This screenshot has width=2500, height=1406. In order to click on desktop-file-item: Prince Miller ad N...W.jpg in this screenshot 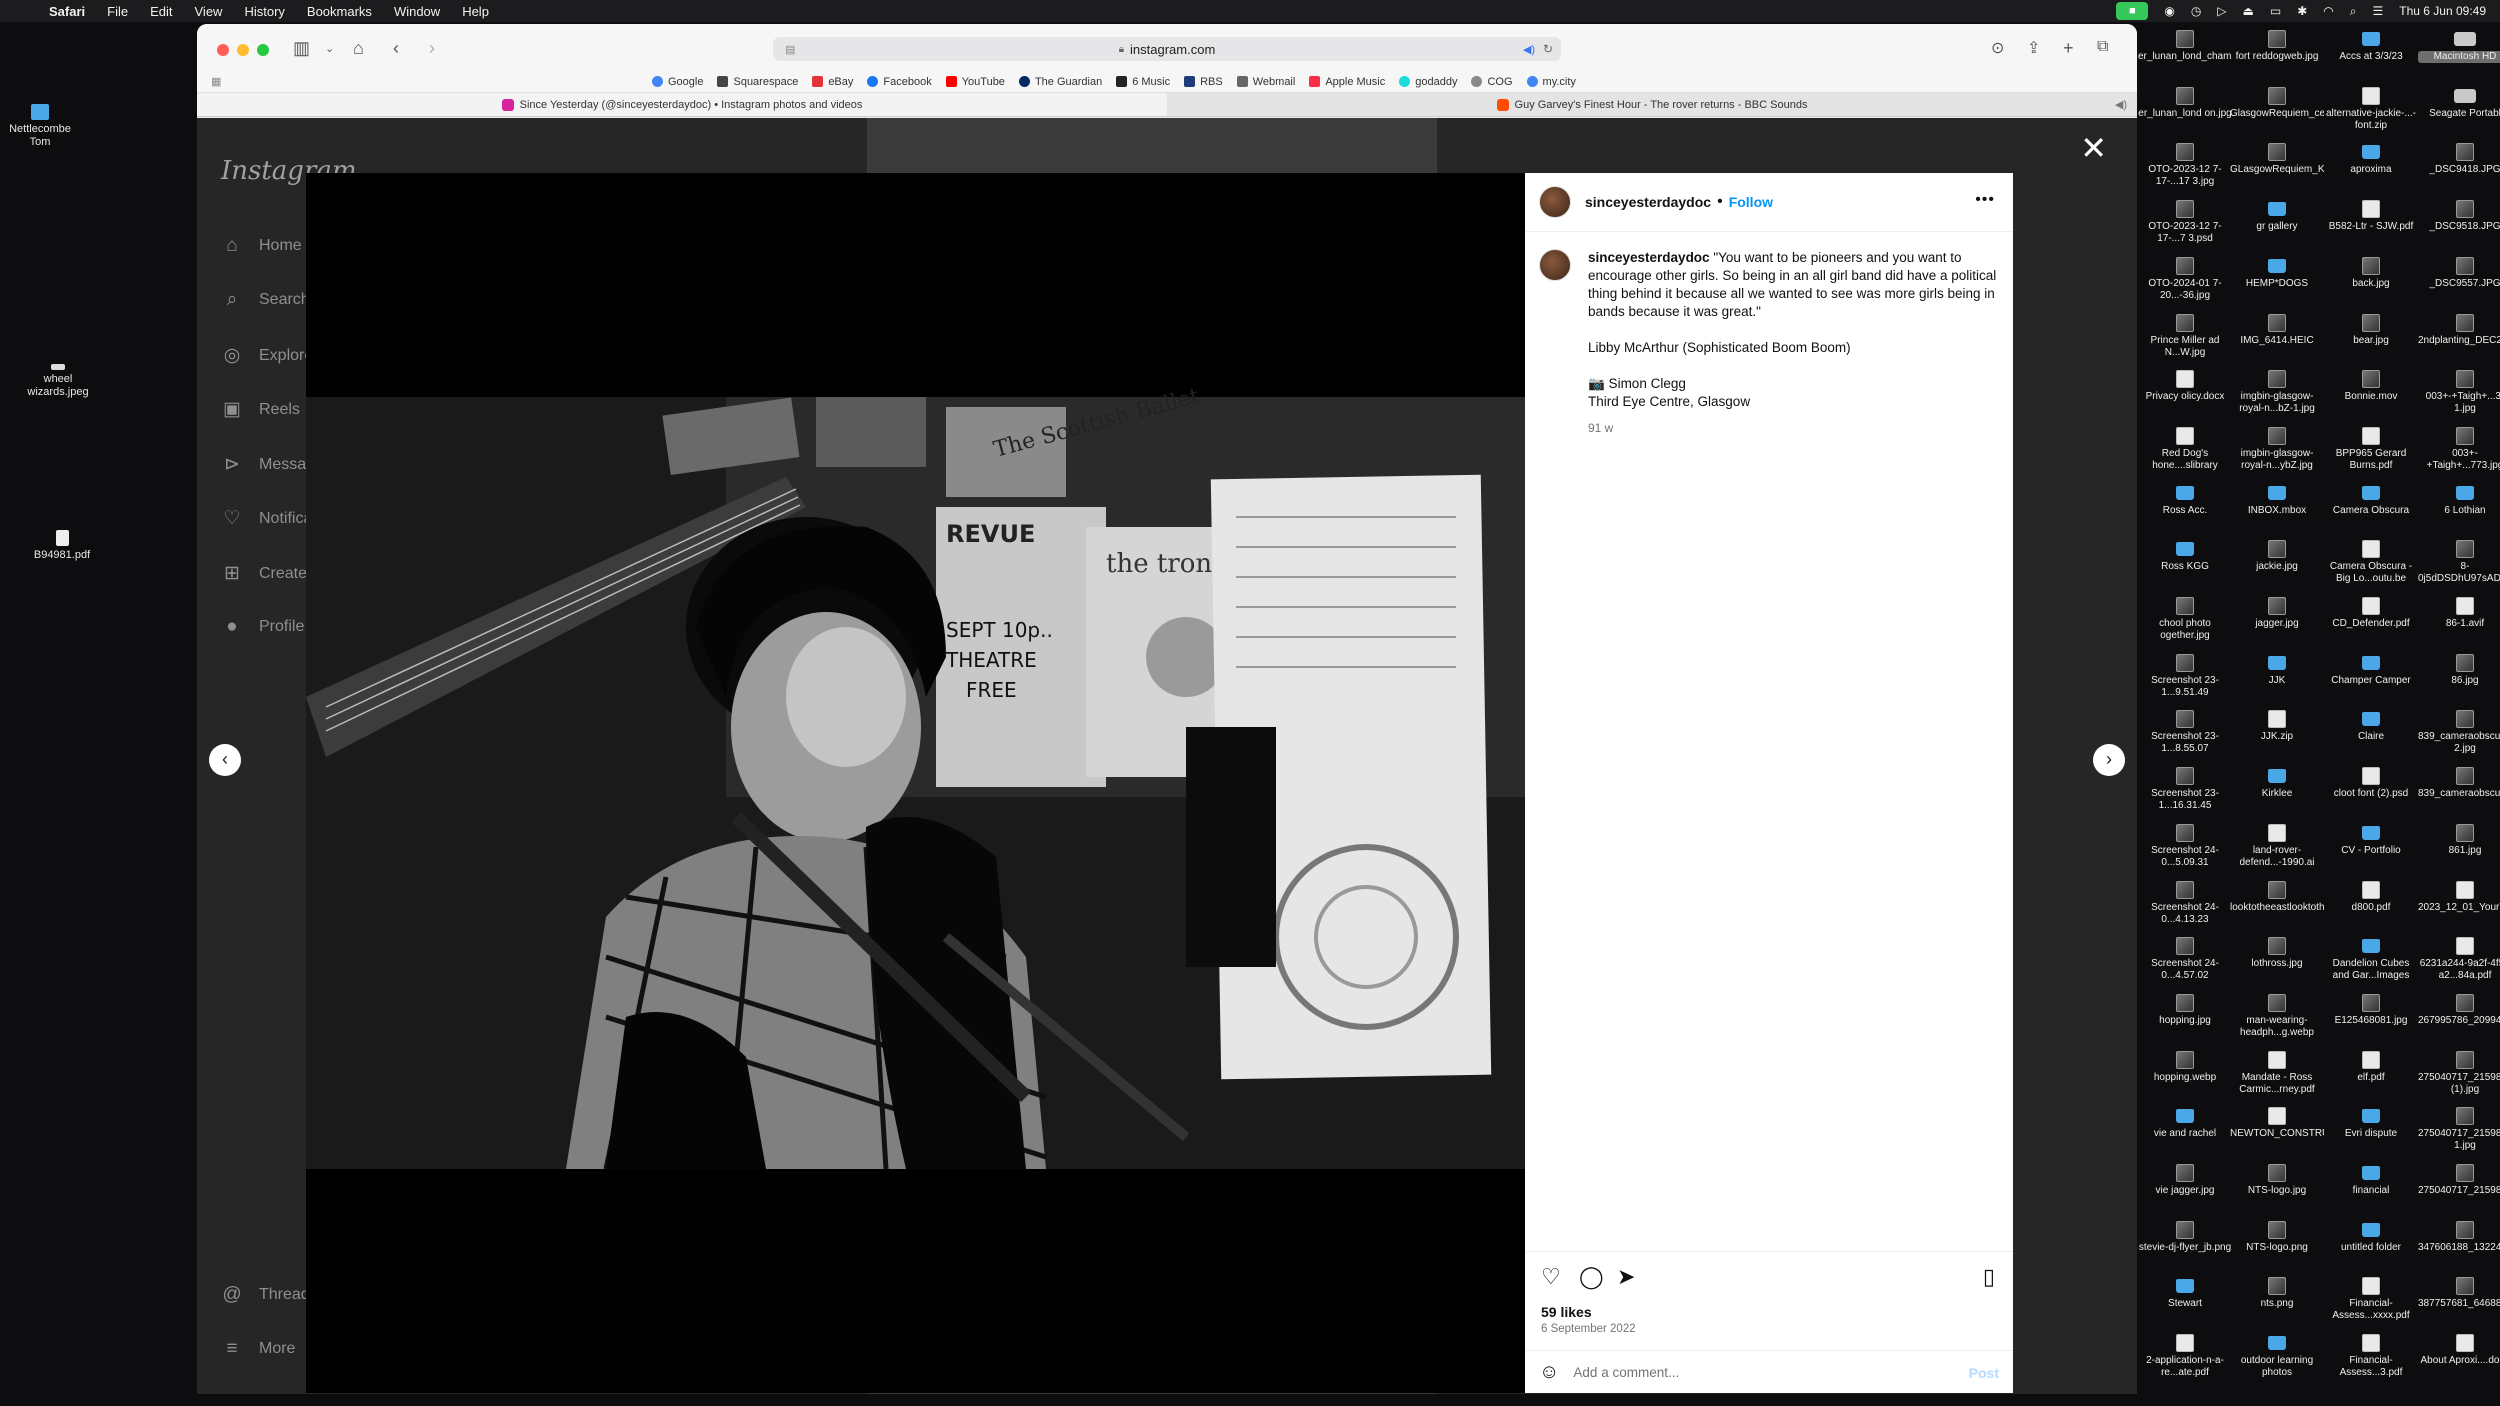, I will do `click(2185, 336)`.